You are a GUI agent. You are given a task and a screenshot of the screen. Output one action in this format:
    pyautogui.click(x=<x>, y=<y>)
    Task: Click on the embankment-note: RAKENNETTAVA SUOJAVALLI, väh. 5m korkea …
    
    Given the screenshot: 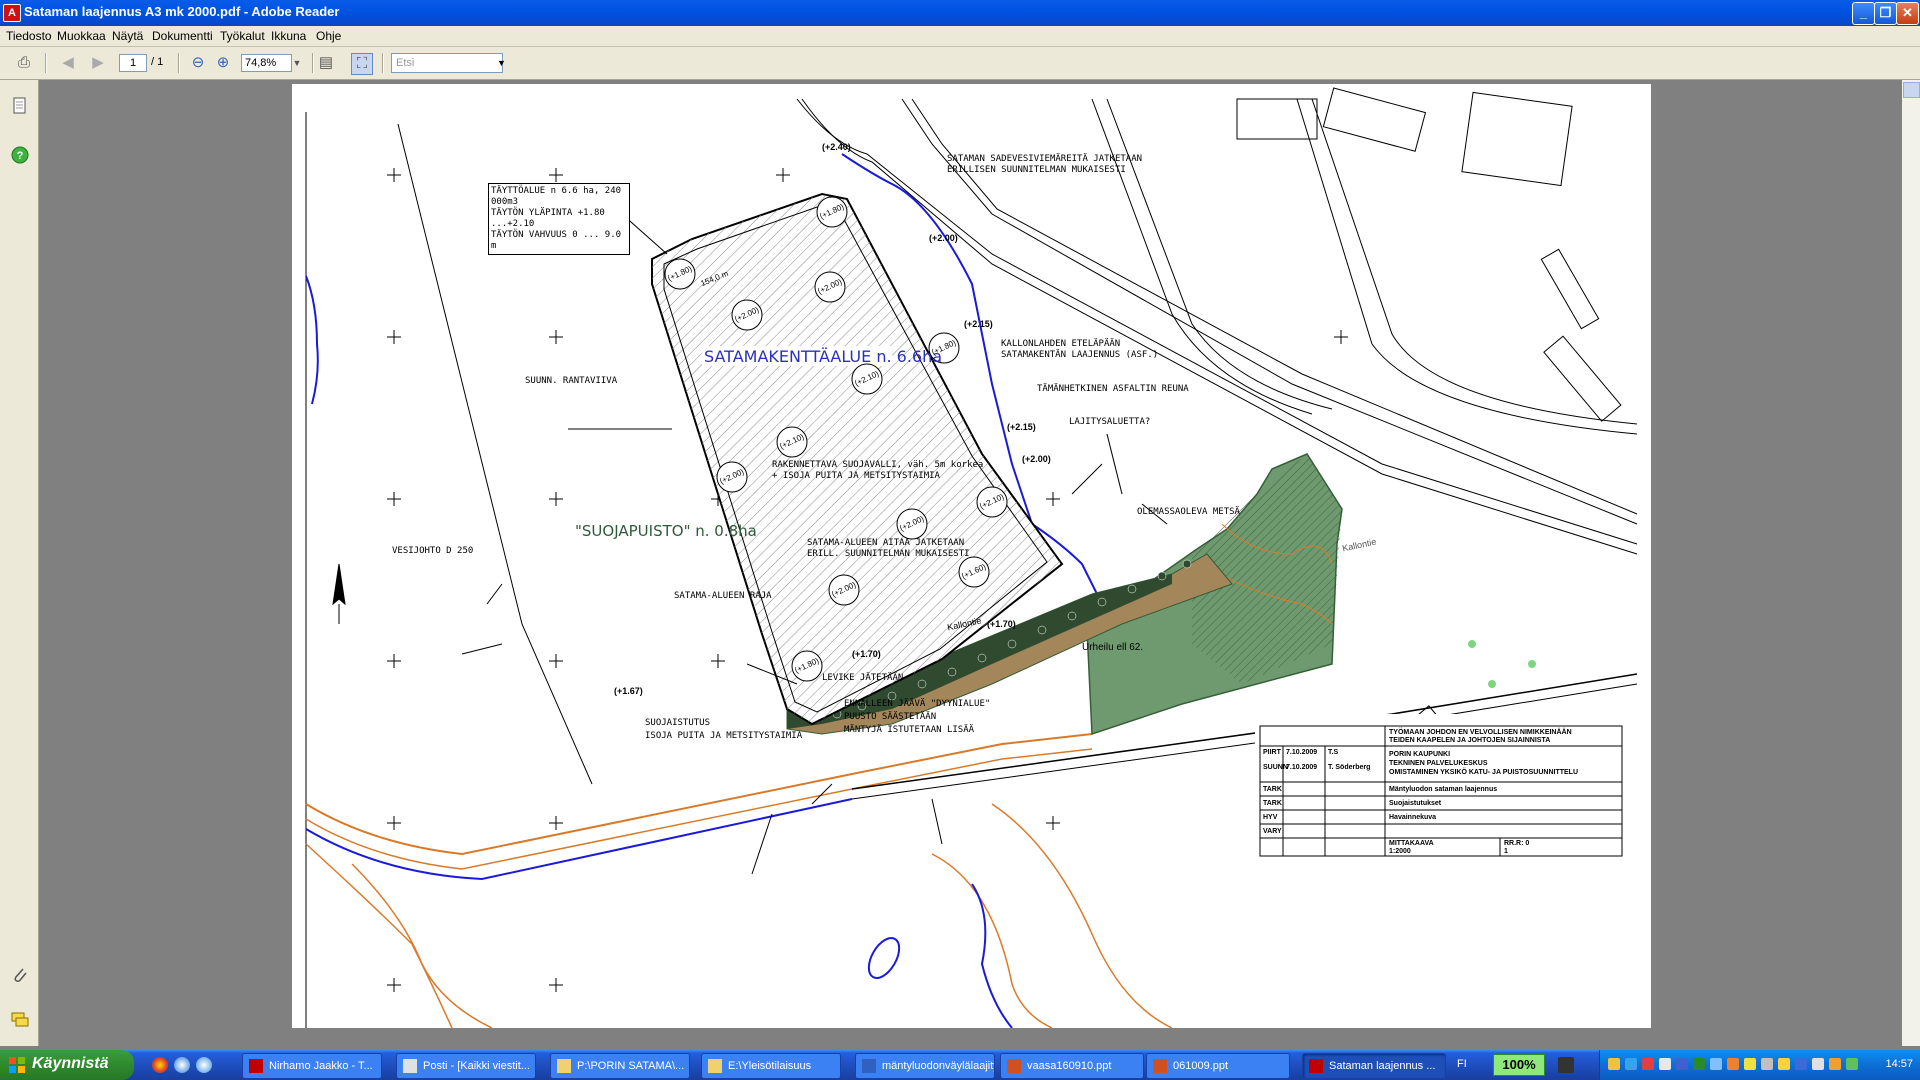 What is the action you would take?
    pyautogui.click(x=877, y=471)
    